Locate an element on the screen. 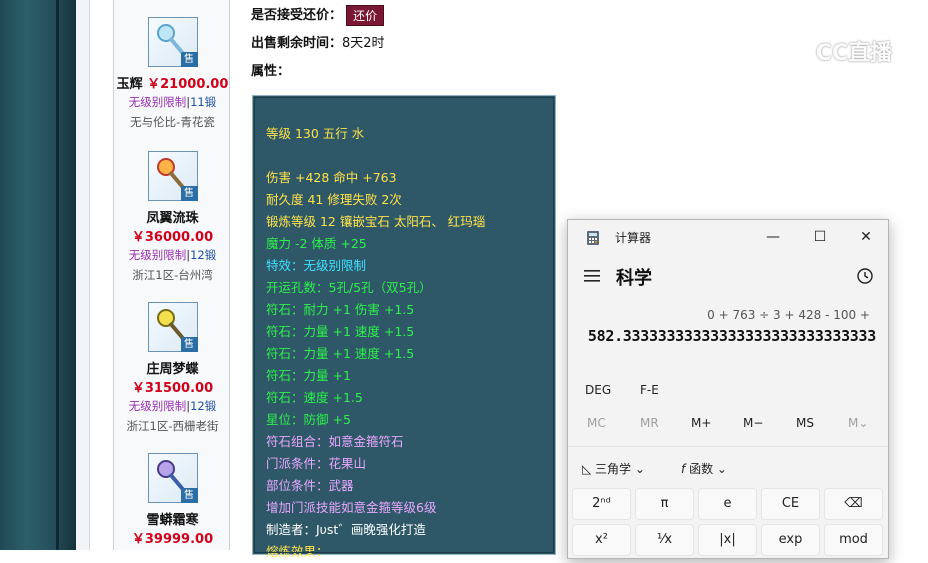  abs-key: |x| is located at coordinates (727, 540).